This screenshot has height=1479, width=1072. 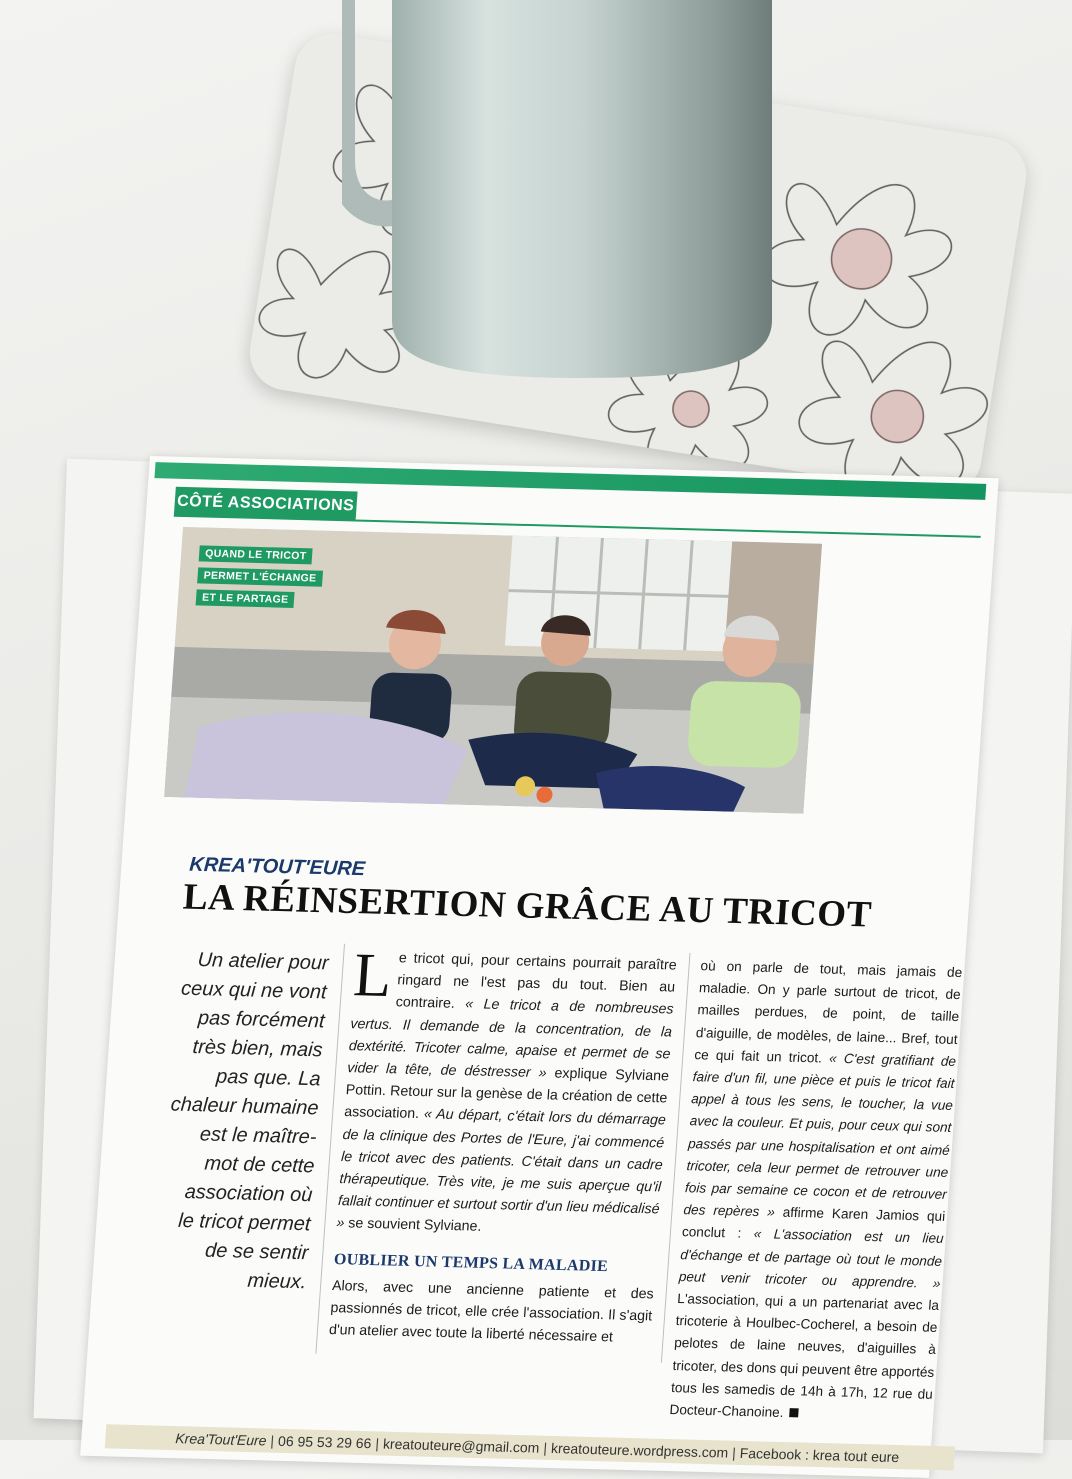 What do you see at coordinates (639, 1450) in the screenshot?
I see `footer-website: kreatouteure.wordpress.com` at bounding box center [639, 1450].